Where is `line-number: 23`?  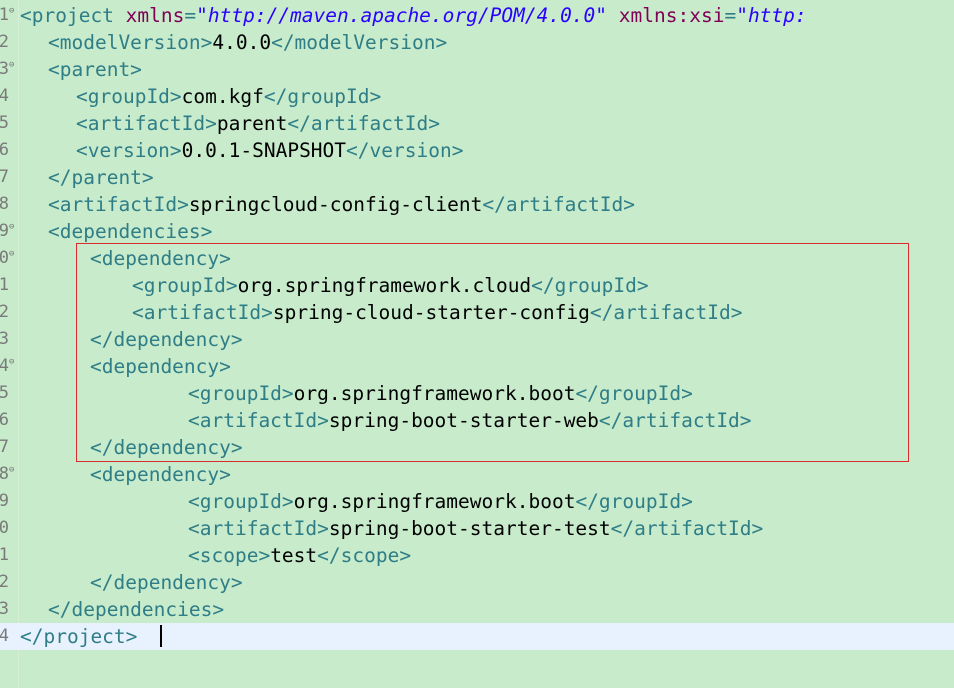 line-number: 23 is located at coordinates (4, 609).